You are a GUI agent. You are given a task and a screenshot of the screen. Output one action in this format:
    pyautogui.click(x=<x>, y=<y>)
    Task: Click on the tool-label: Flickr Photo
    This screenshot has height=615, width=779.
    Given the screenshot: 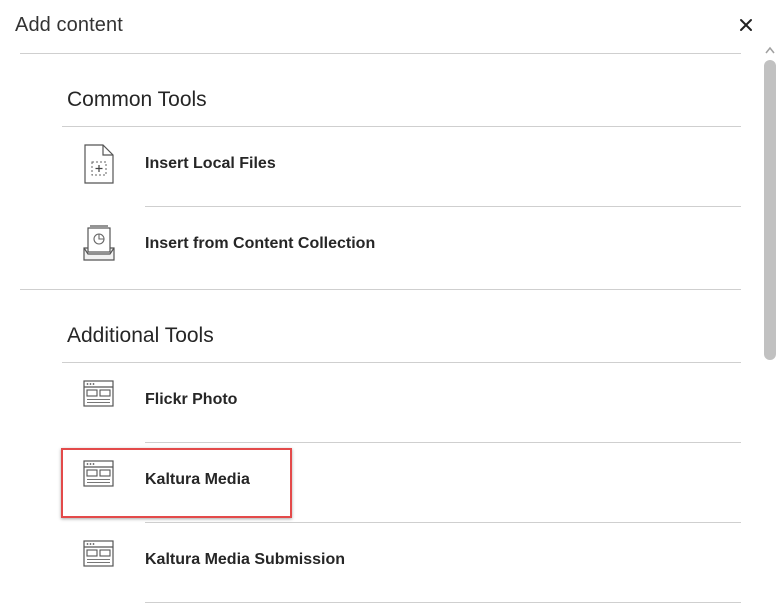 What is the action you would take?
    pyautogui.click(x=191, y=399)
    